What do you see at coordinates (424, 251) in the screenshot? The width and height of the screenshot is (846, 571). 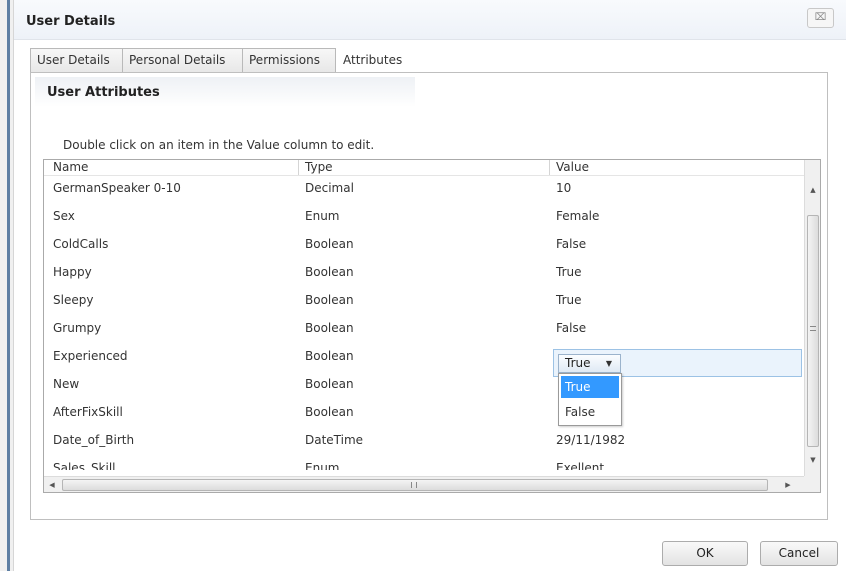 I see `table-row: ColdCalls Boolean False` at bounding box center [424, 251].